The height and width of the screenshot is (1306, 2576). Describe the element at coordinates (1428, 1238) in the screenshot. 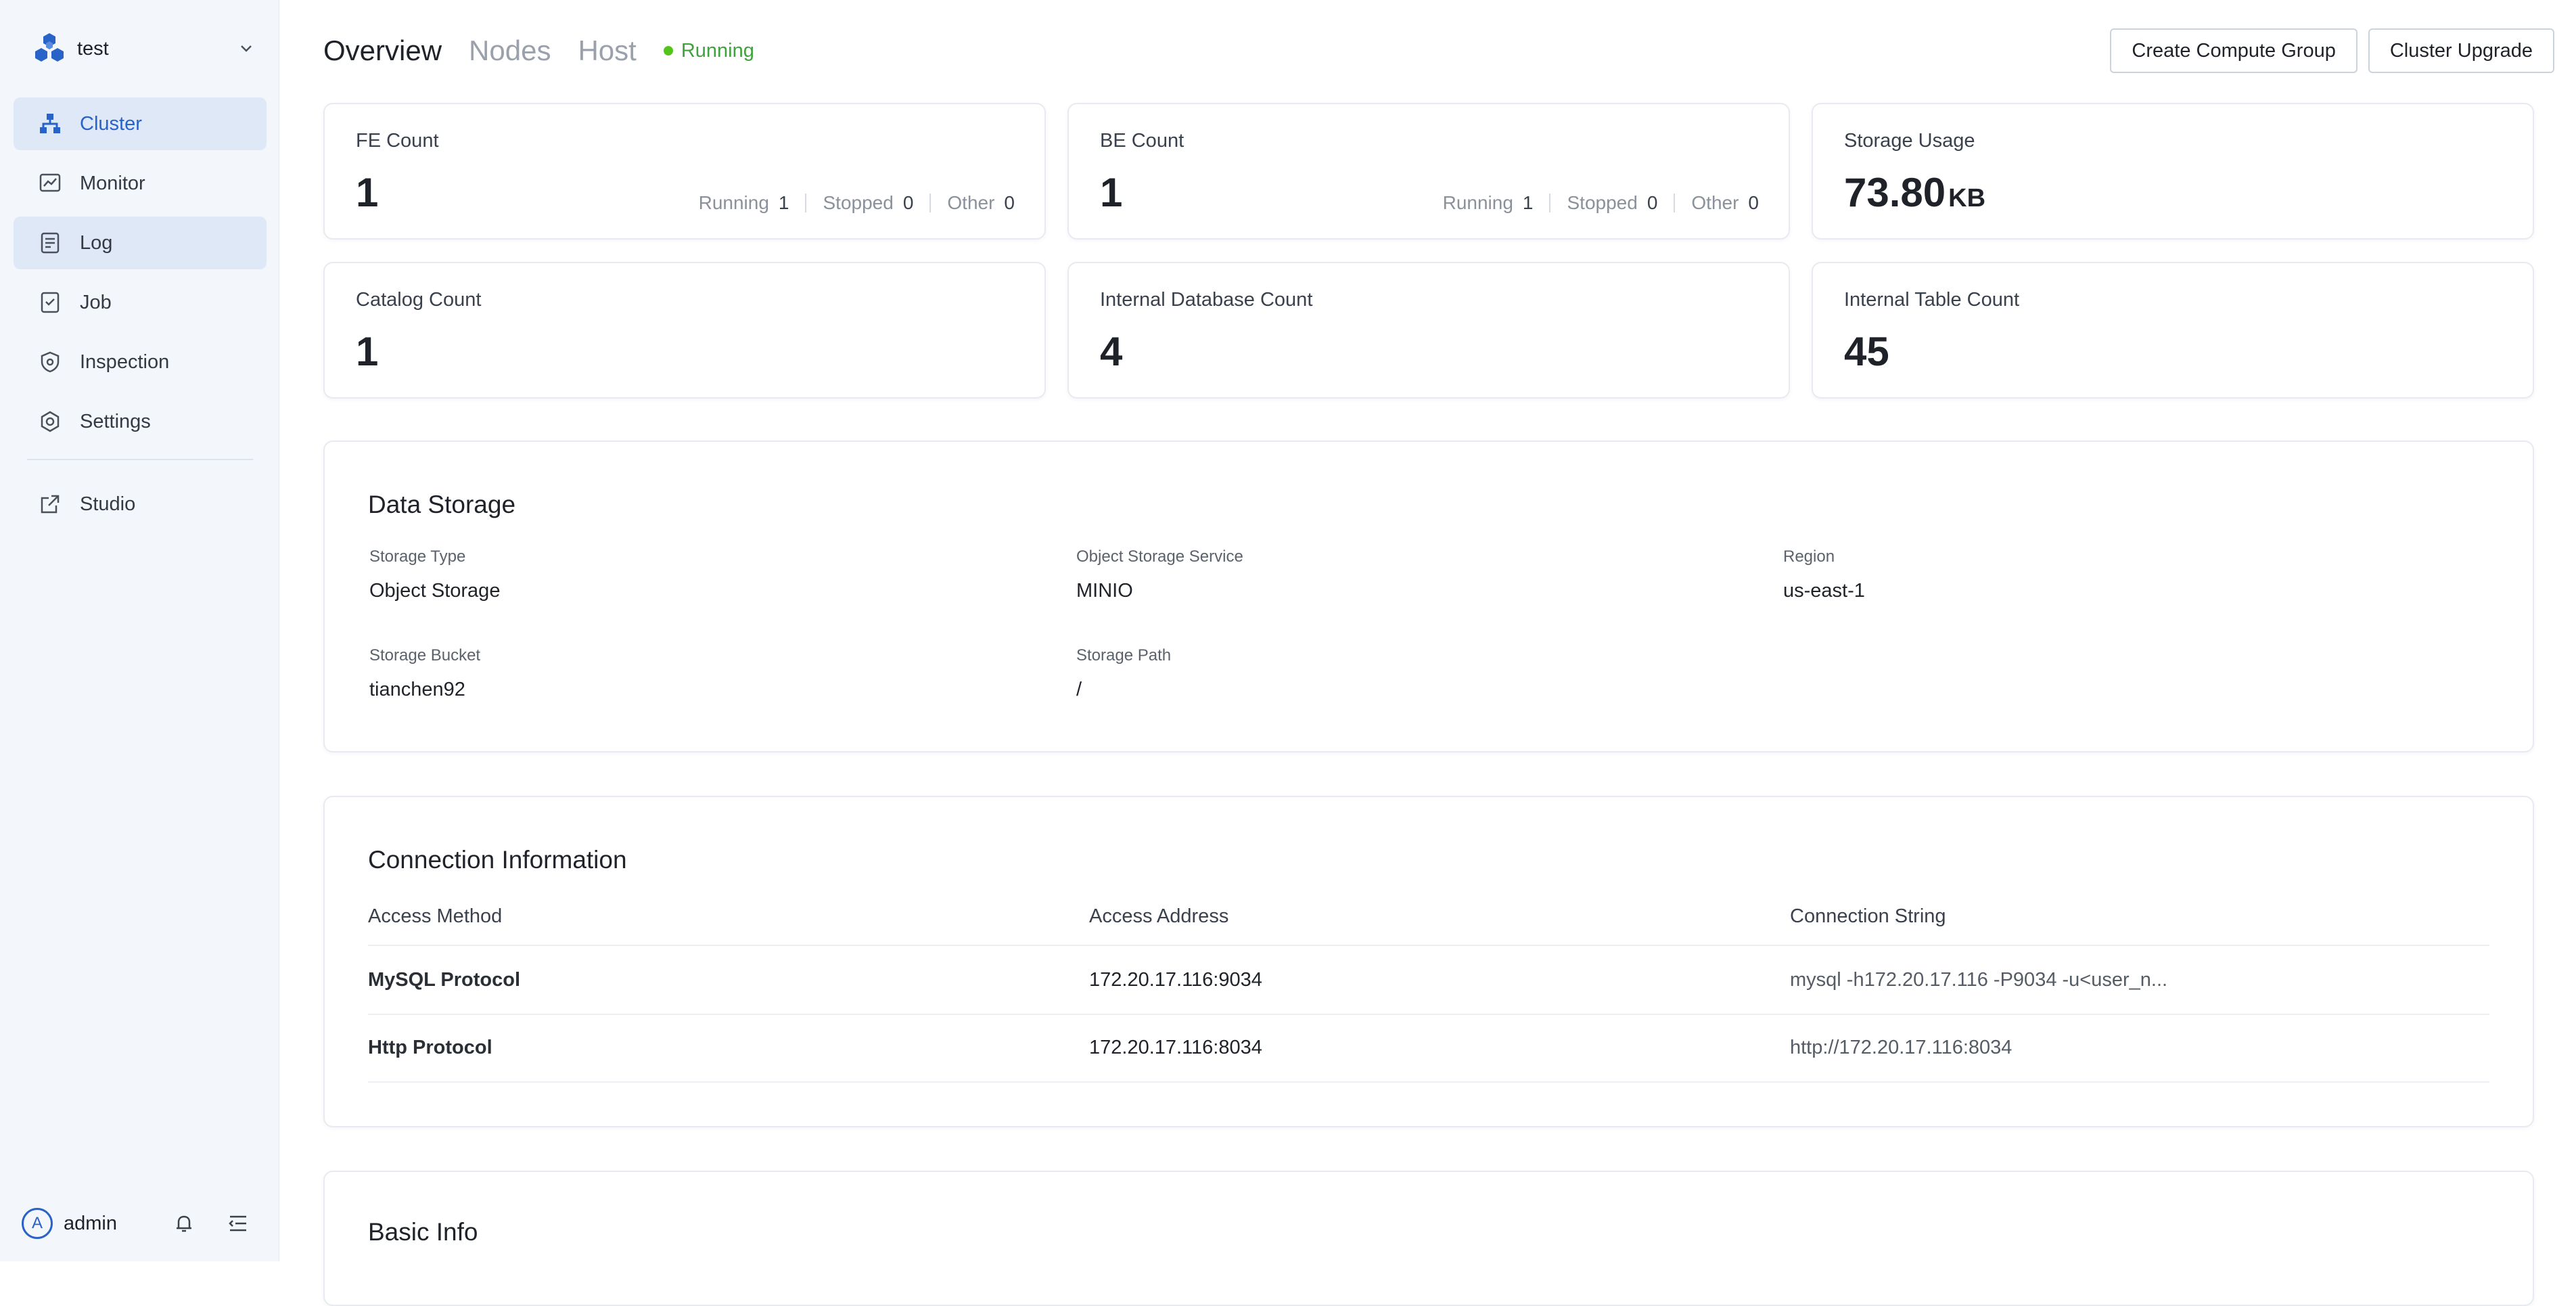

I see `basic-info-card: Basic Info` at that location.